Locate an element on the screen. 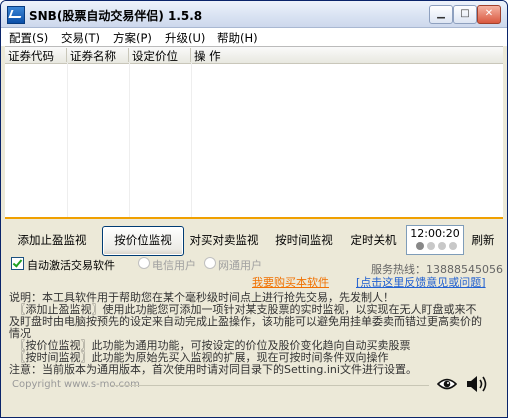  pair-trade-watch-button: 对买对卖监视 is located at coordinates (224, 240).